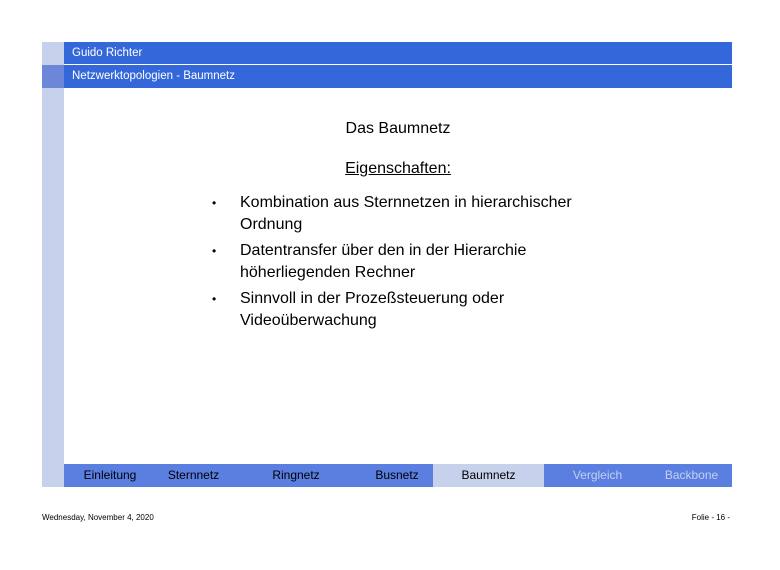 The width and height of the screenshot is (780, 570). I want to click on strip-square-top, so click(53, 53).